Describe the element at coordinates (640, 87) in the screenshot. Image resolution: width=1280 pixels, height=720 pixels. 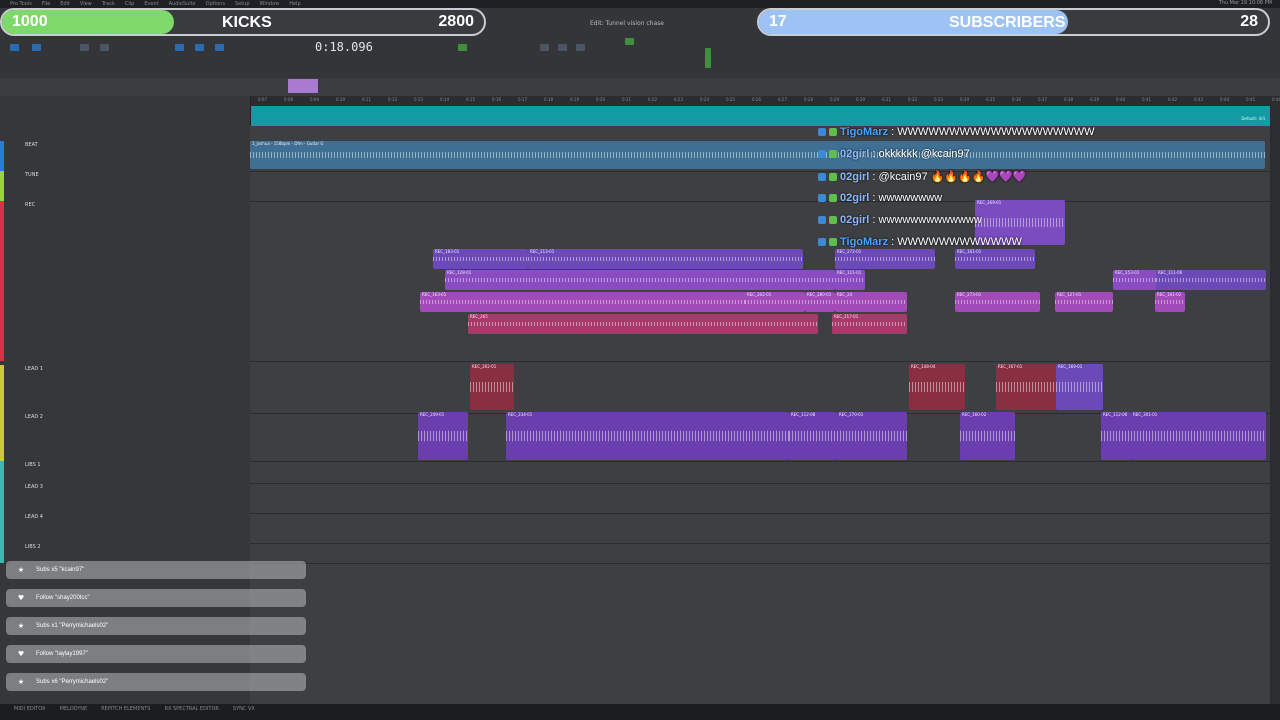
I see `timeline-overview` at that location.